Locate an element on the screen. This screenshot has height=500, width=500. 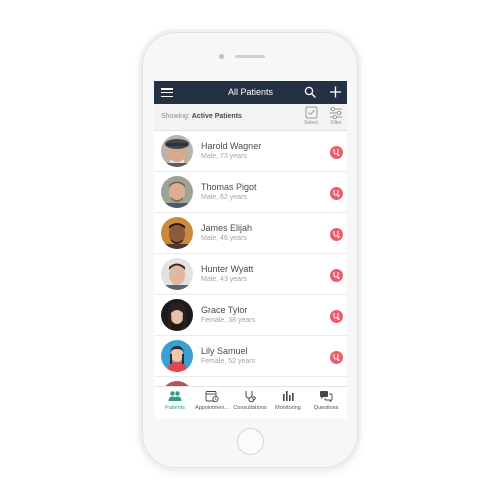
camera is located at coordinates (221, 56).